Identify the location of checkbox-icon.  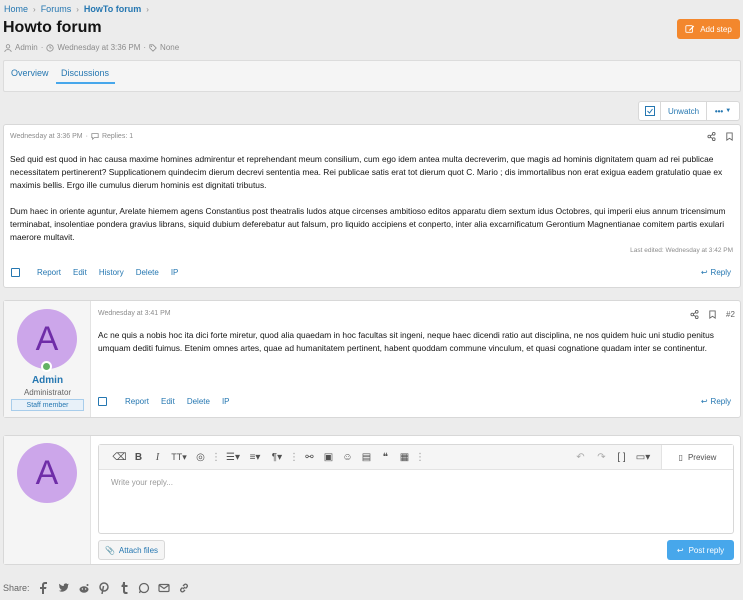
(649, 111).